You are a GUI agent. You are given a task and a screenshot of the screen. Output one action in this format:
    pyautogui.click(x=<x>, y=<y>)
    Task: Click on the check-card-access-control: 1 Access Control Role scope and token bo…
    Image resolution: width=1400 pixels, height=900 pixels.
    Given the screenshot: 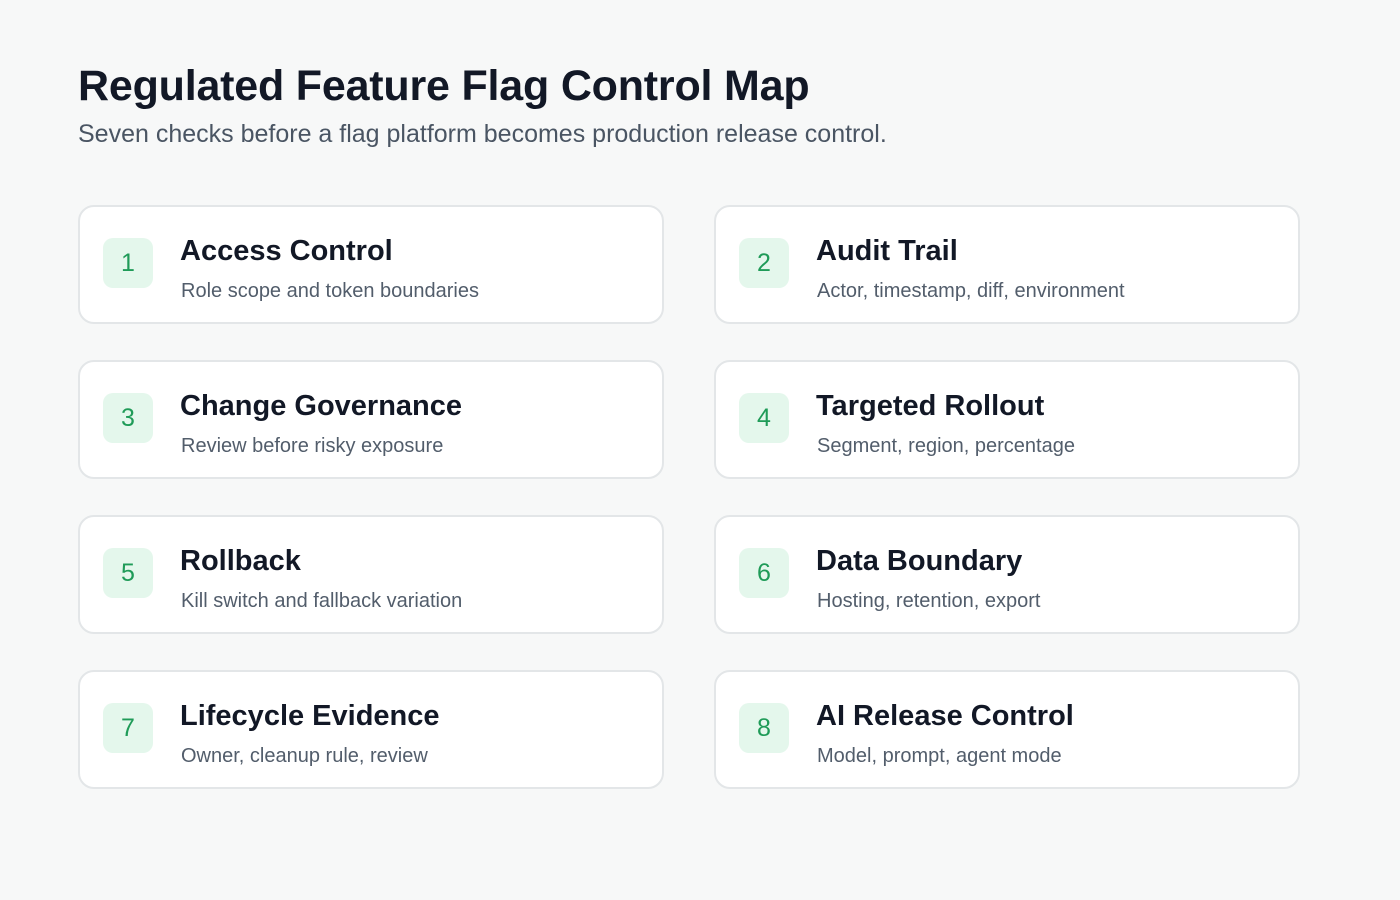 What is the action you would take?
    pyautogui.click(x=371, y=264)
    